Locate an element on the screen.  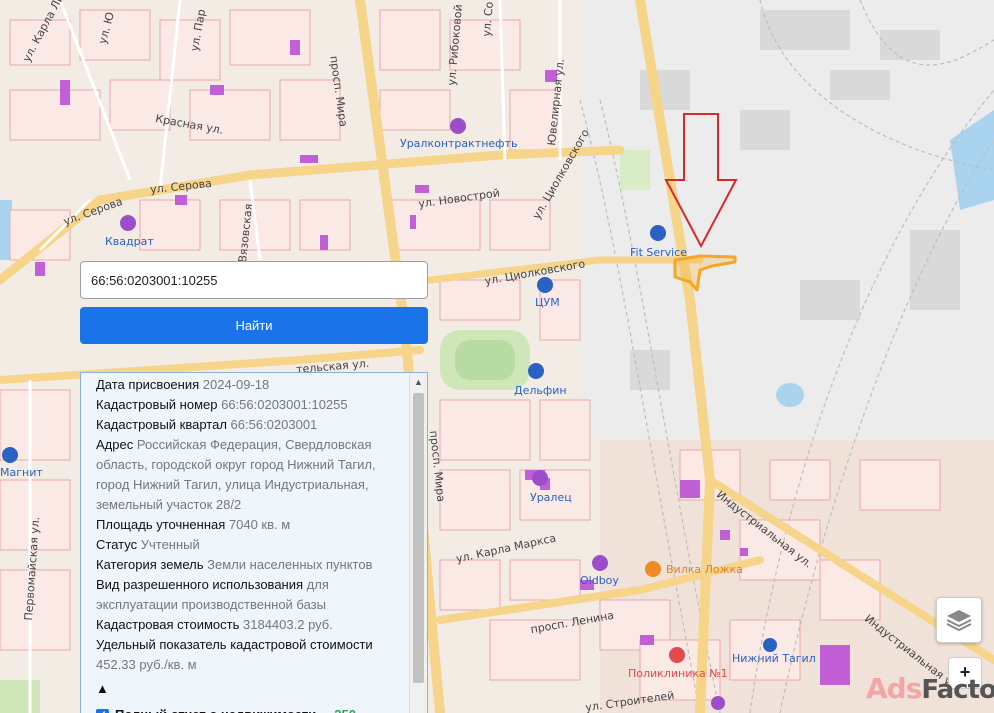
info-row-label: Кадастровая стоимость is located at coordinates (168, 624).